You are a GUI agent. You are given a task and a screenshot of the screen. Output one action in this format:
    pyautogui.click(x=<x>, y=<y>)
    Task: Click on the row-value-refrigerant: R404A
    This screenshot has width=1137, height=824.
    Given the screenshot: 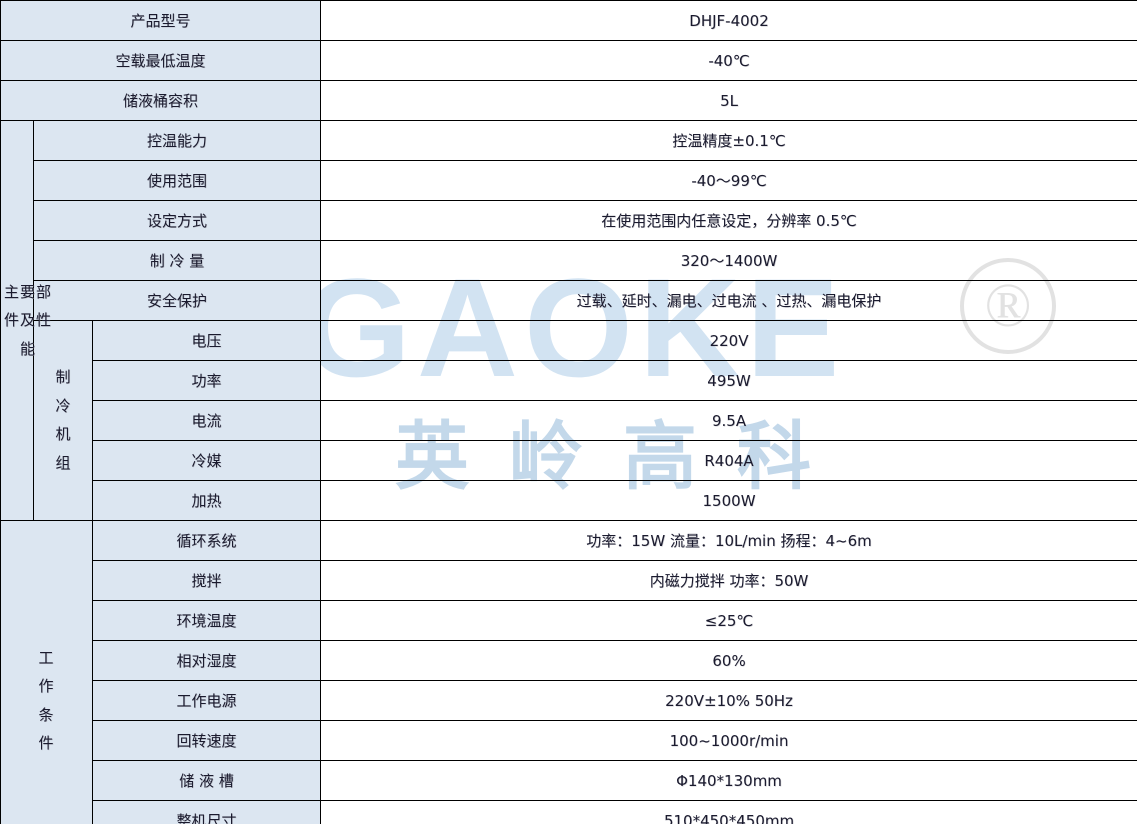 What is the action you would take?
    pyautogui.click(x=728, y=460)
    